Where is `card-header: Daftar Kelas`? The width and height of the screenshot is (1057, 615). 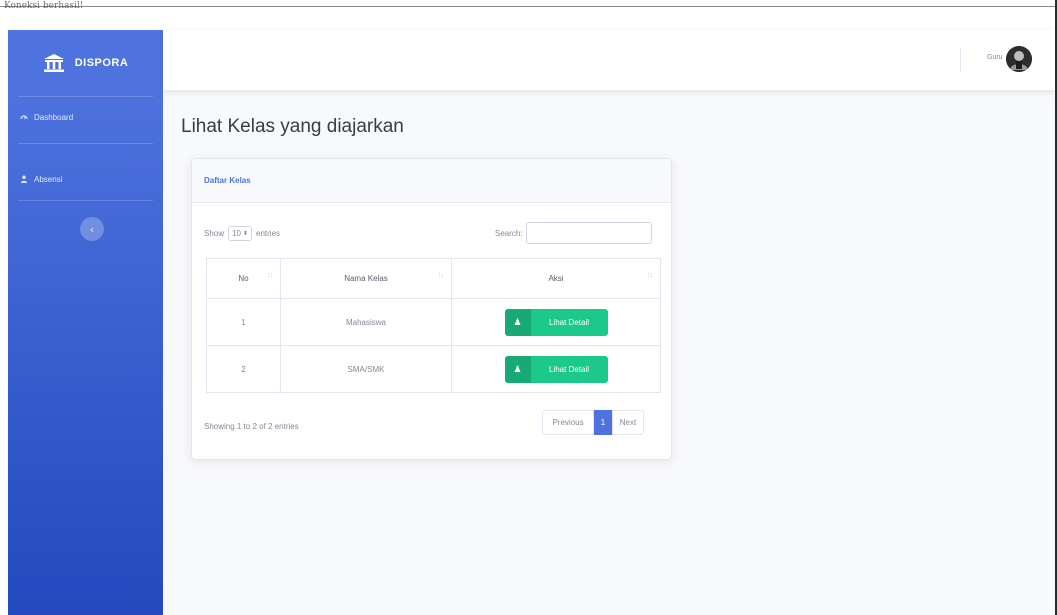 card-header: Daftar Kelas is located at coordinates (431, 181).